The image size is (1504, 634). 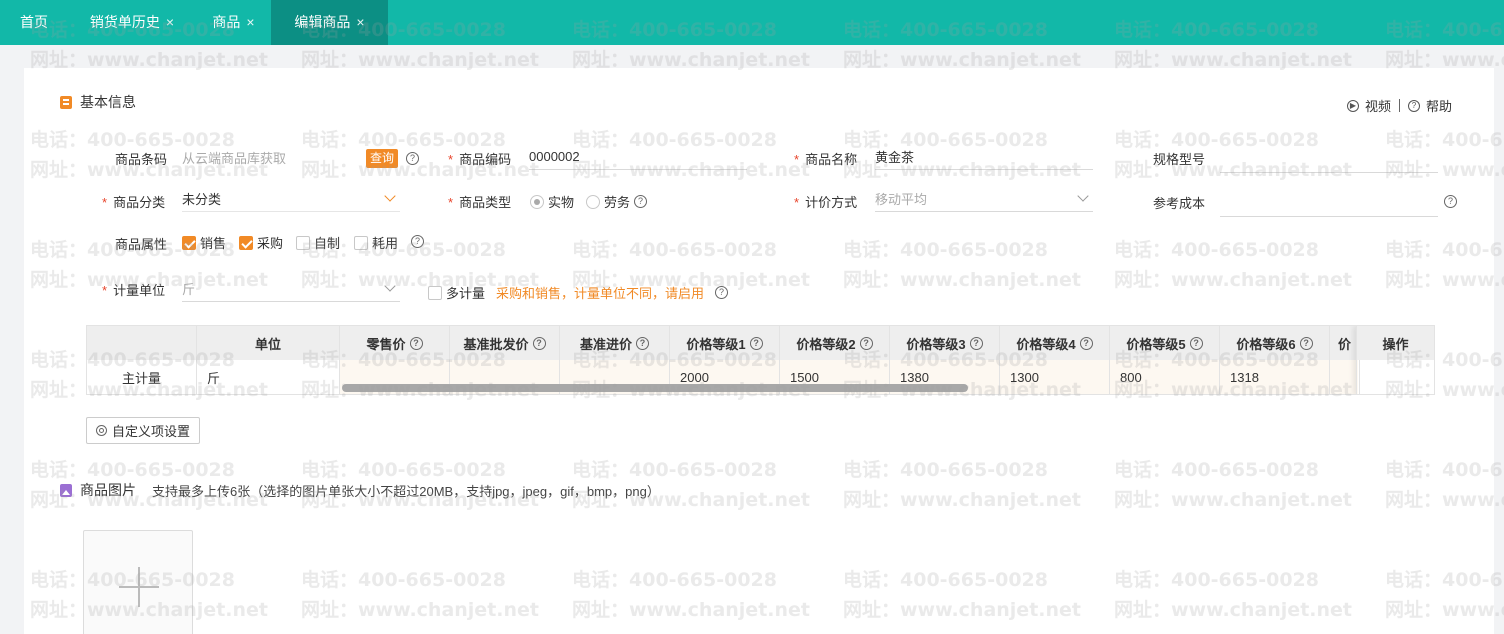 I want to click on table-cell: 1318, so click(x=1275, y=377).